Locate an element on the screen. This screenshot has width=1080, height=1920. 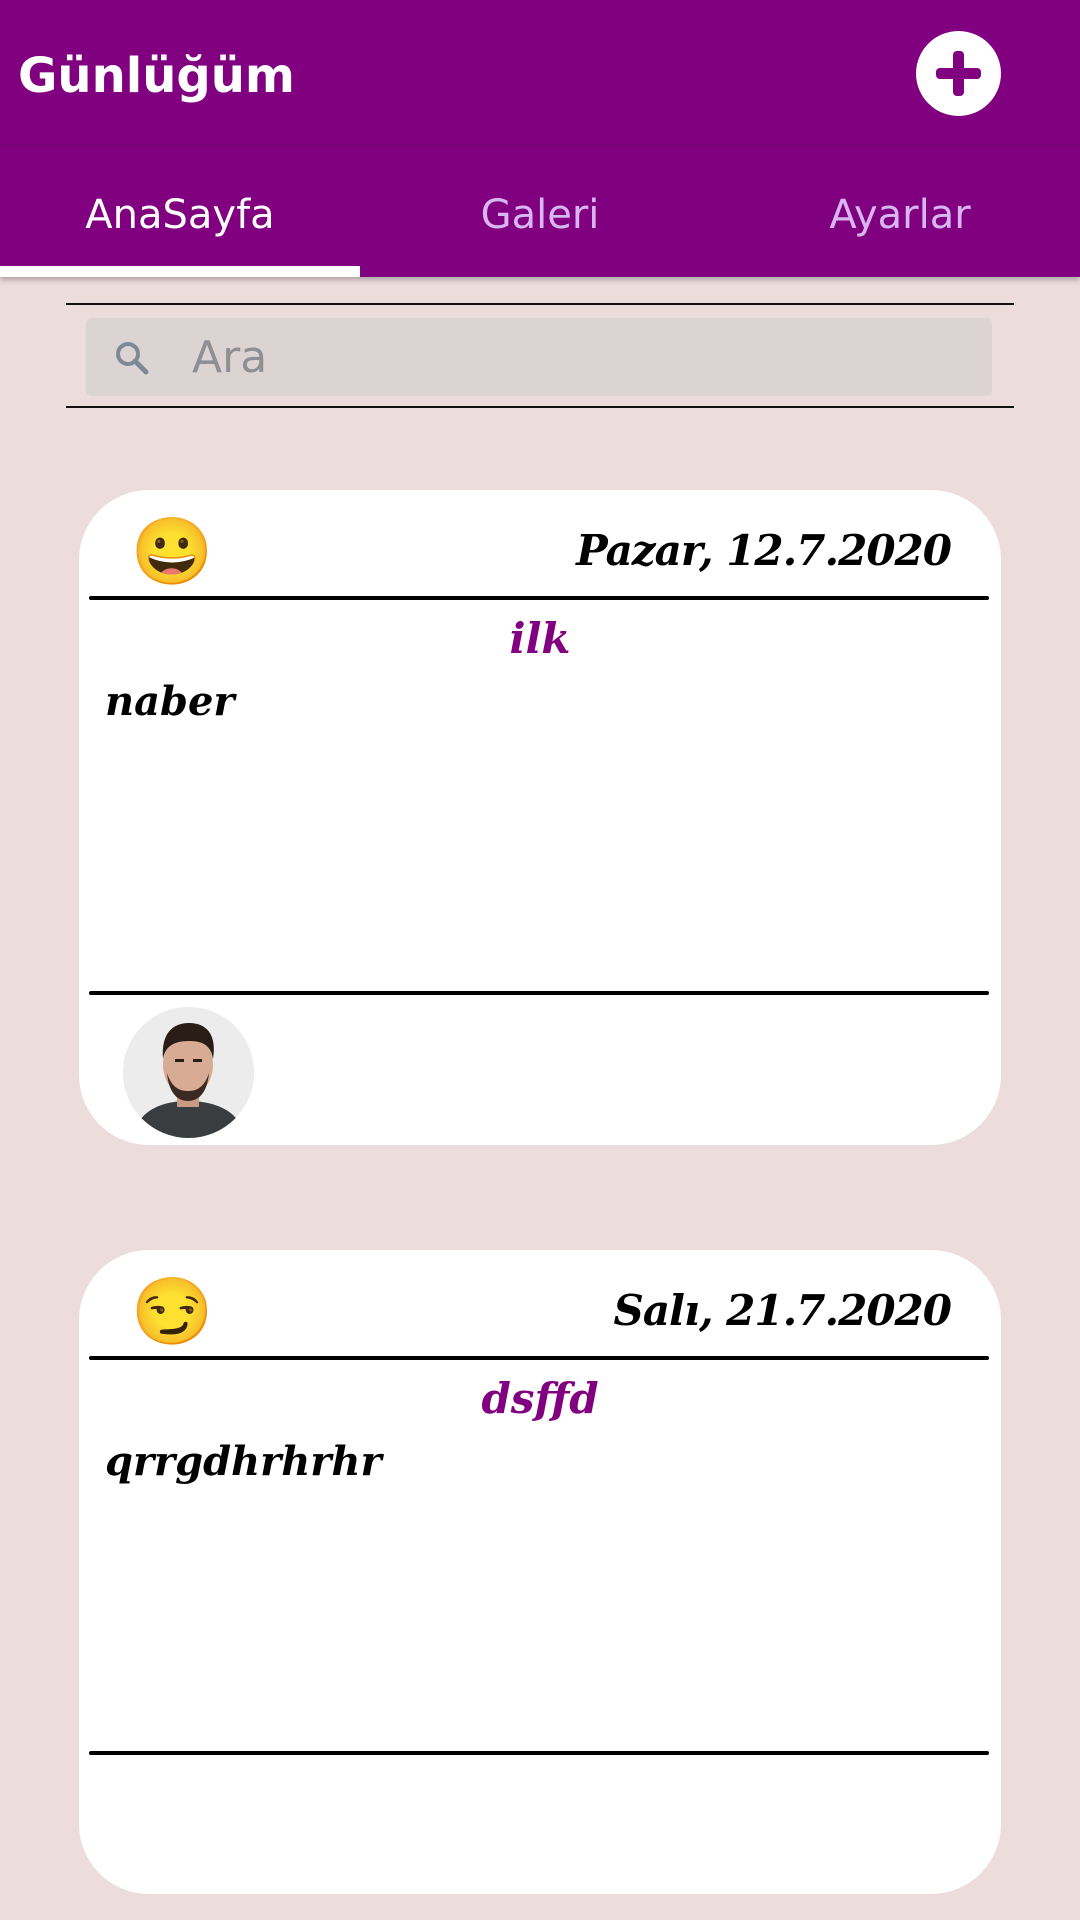
tab-bar: AnaSayfa Galeri Ayarlar is located at coordinates (540, 211).